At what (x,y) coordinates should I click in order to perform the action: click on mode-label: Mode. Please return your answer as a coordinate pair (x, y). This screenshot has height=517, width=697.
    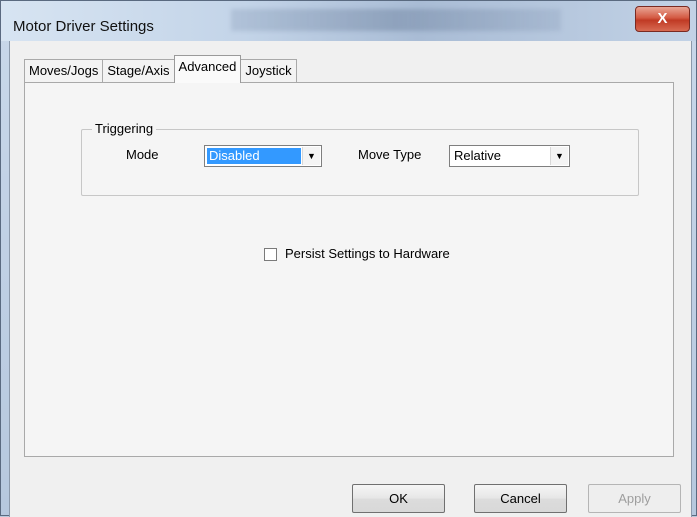
    Looking at the image, I should click on (142, 154).